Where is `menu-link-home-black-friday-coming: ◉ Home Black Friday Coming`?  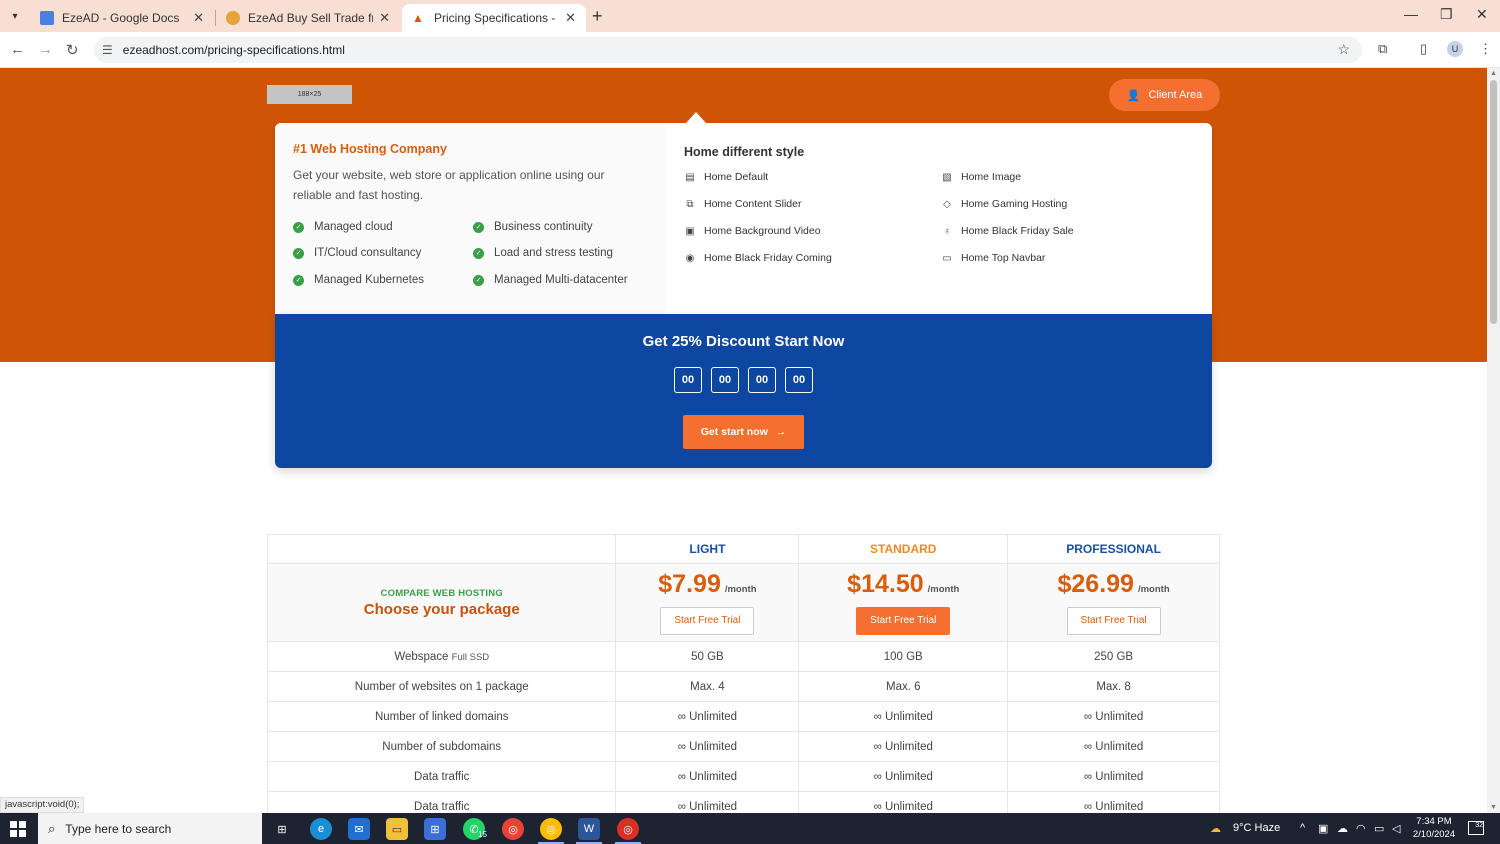 menu-link-home-black-friday-coming: ◉ Home Black Friday Coming is located at coordinates (758, 258).